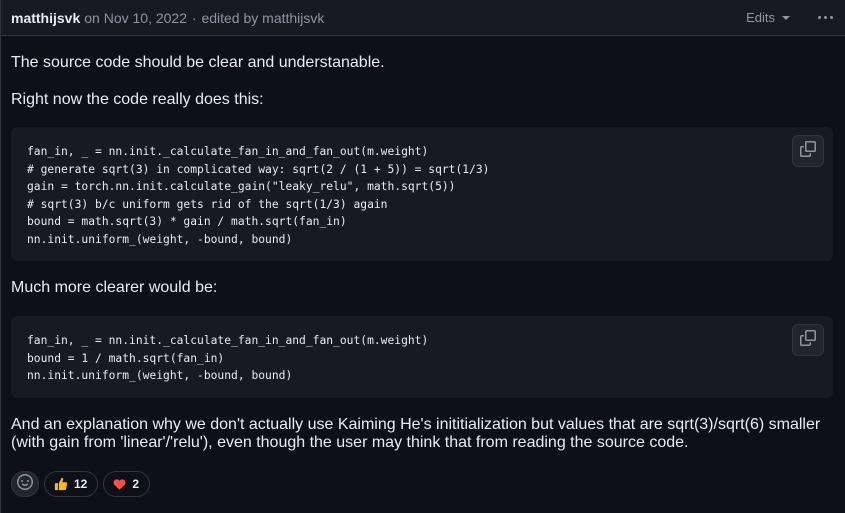 The image size is (845, 513). I want to click on edits-label: Edits, so click(760, 17).